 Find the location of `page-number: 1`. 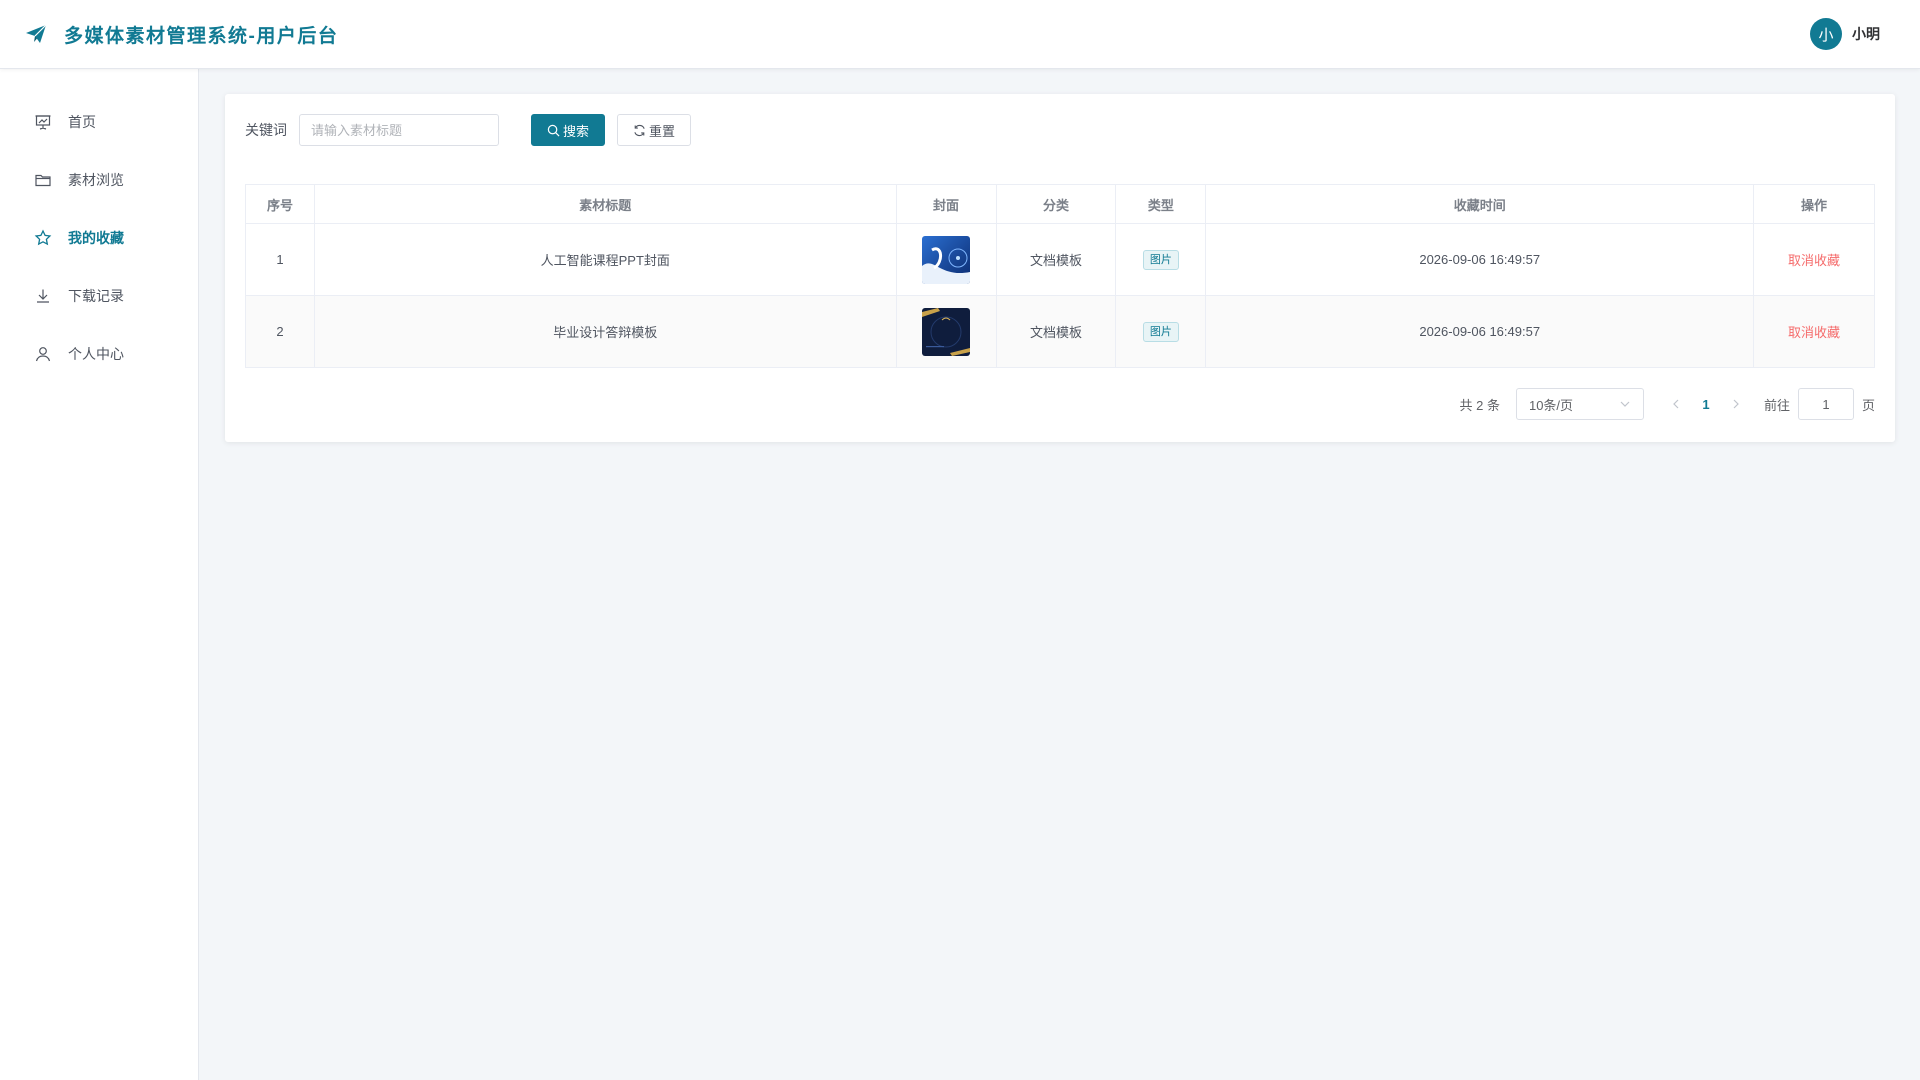

page-number: 1 is located at coordinates (1706, 404).